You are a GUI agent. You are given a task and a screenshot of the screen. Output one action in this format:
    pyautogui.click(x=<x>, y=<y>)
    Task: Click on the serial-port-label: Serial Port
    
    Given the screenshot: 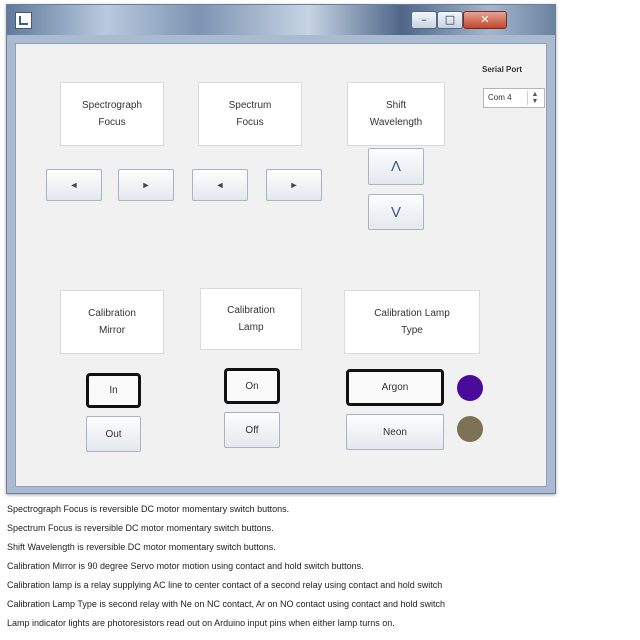 What is the action you would take?
    pyautogui.click(x=502, y=69)
    